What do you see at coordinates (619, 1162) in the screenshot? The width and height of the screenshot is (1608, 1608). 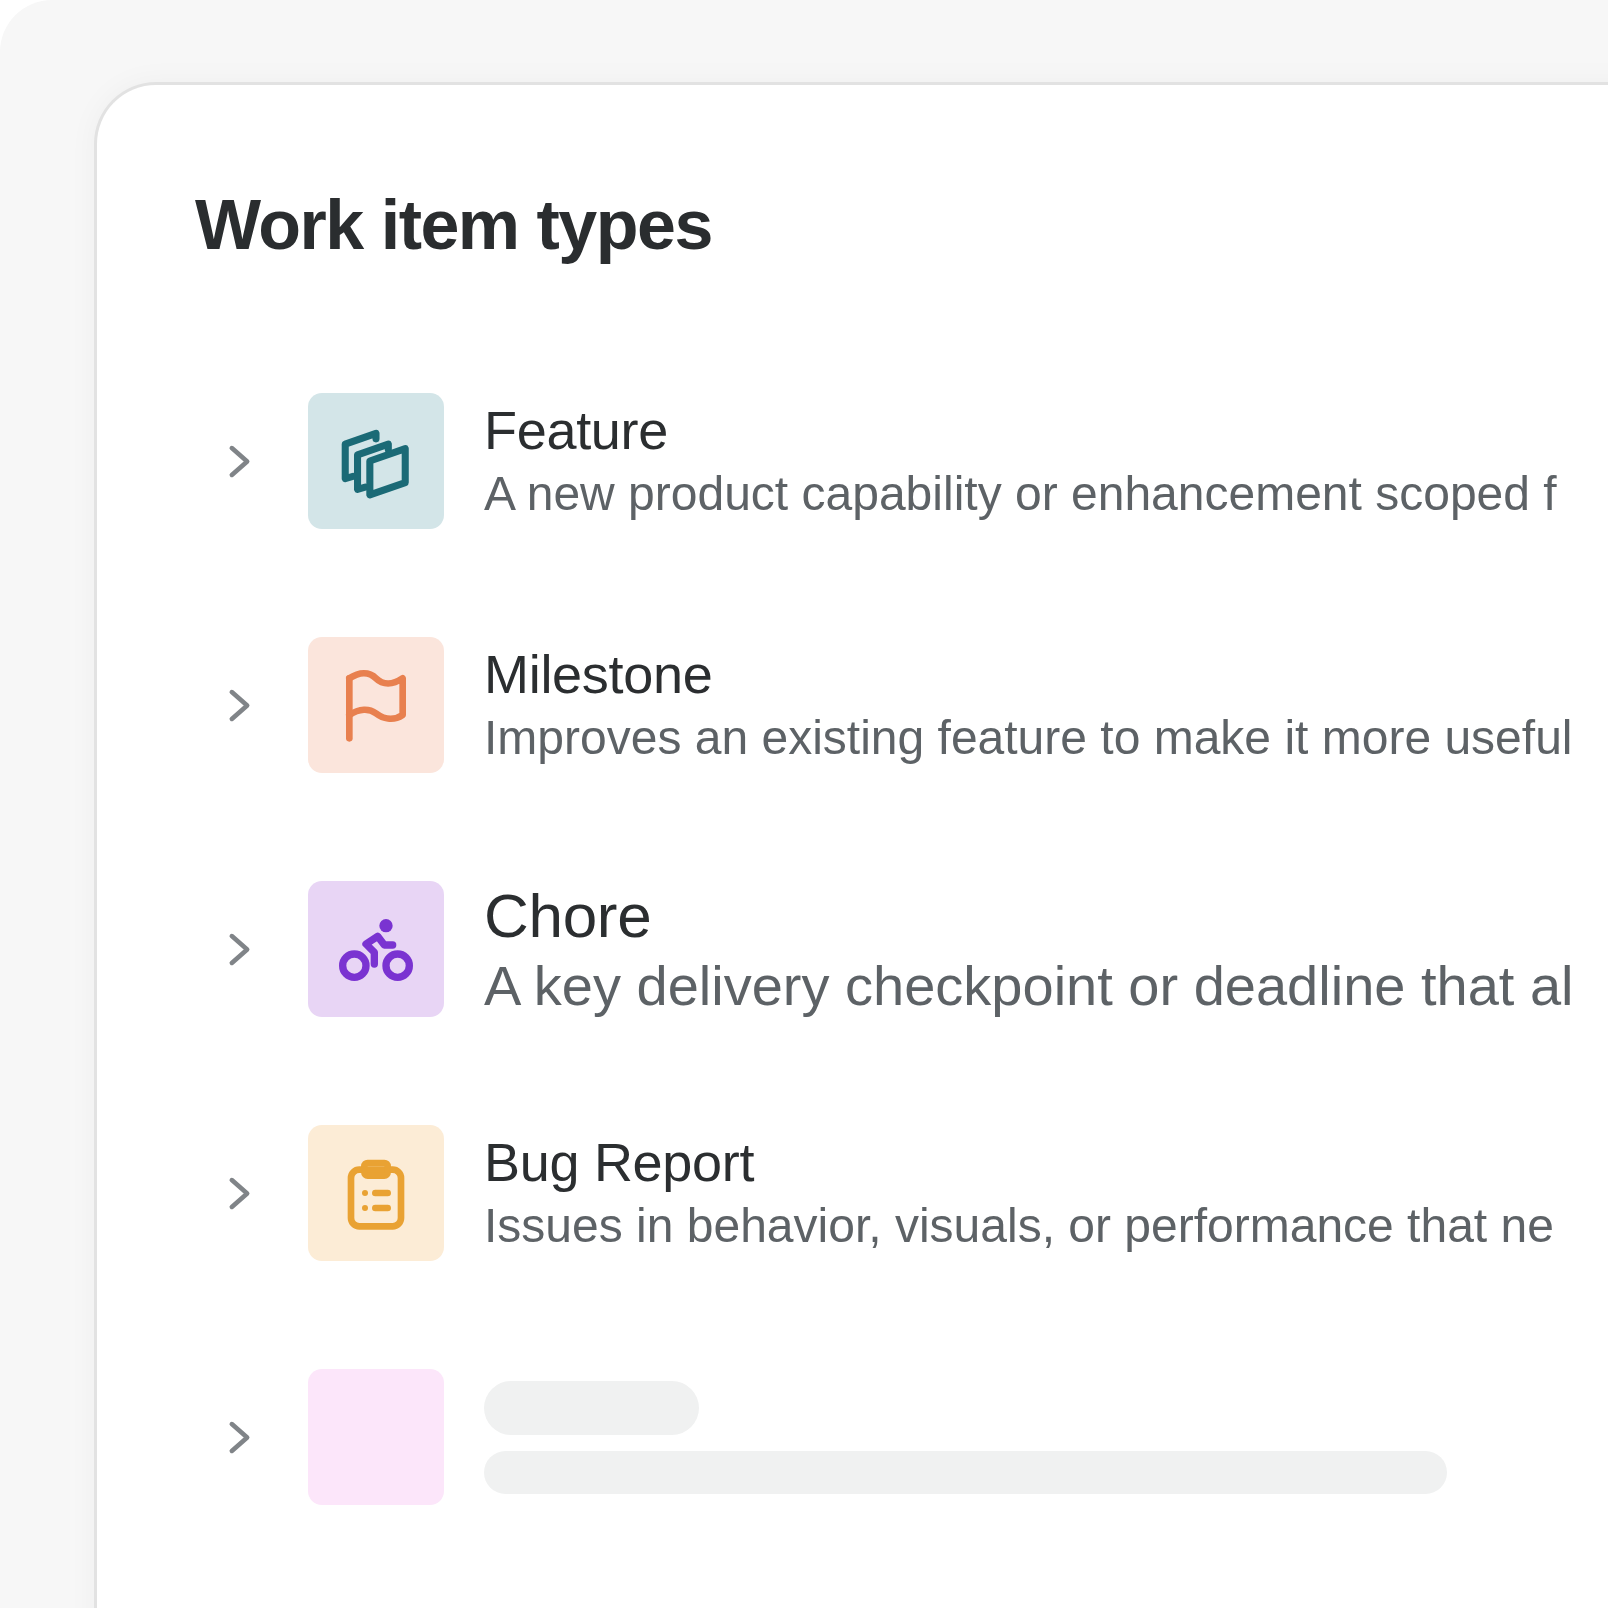 I see `item-title: Bug Report` at bounding box center [619, 1162].